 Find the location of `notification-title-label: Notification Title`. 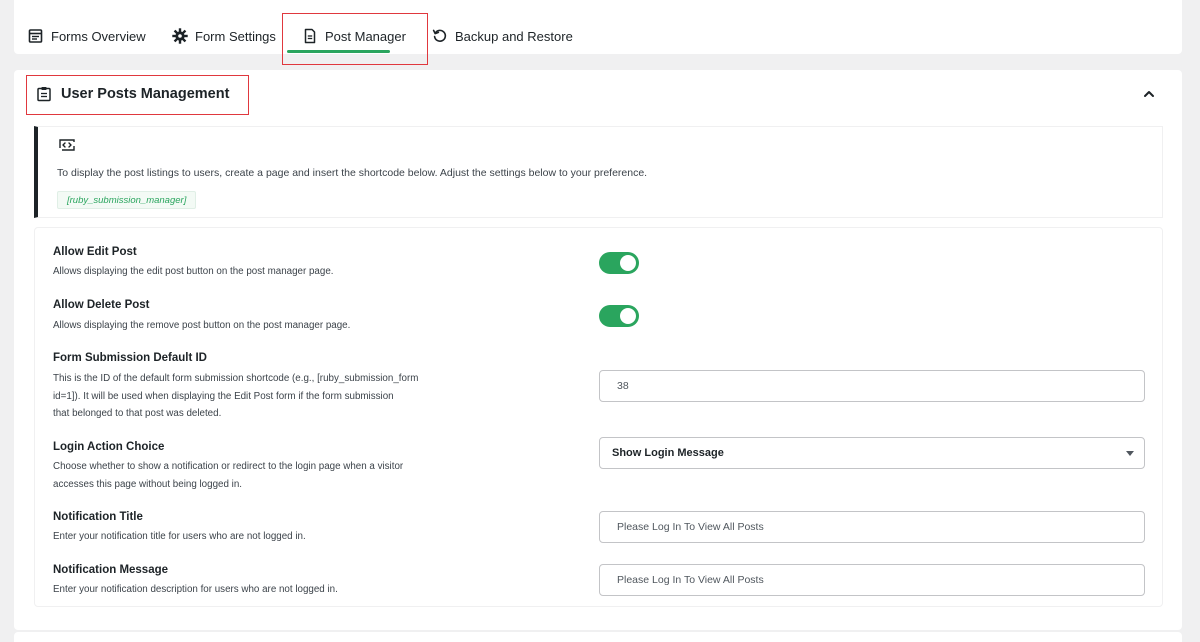

notification-title-label: Notification Title is located at coordinates (98, 517).